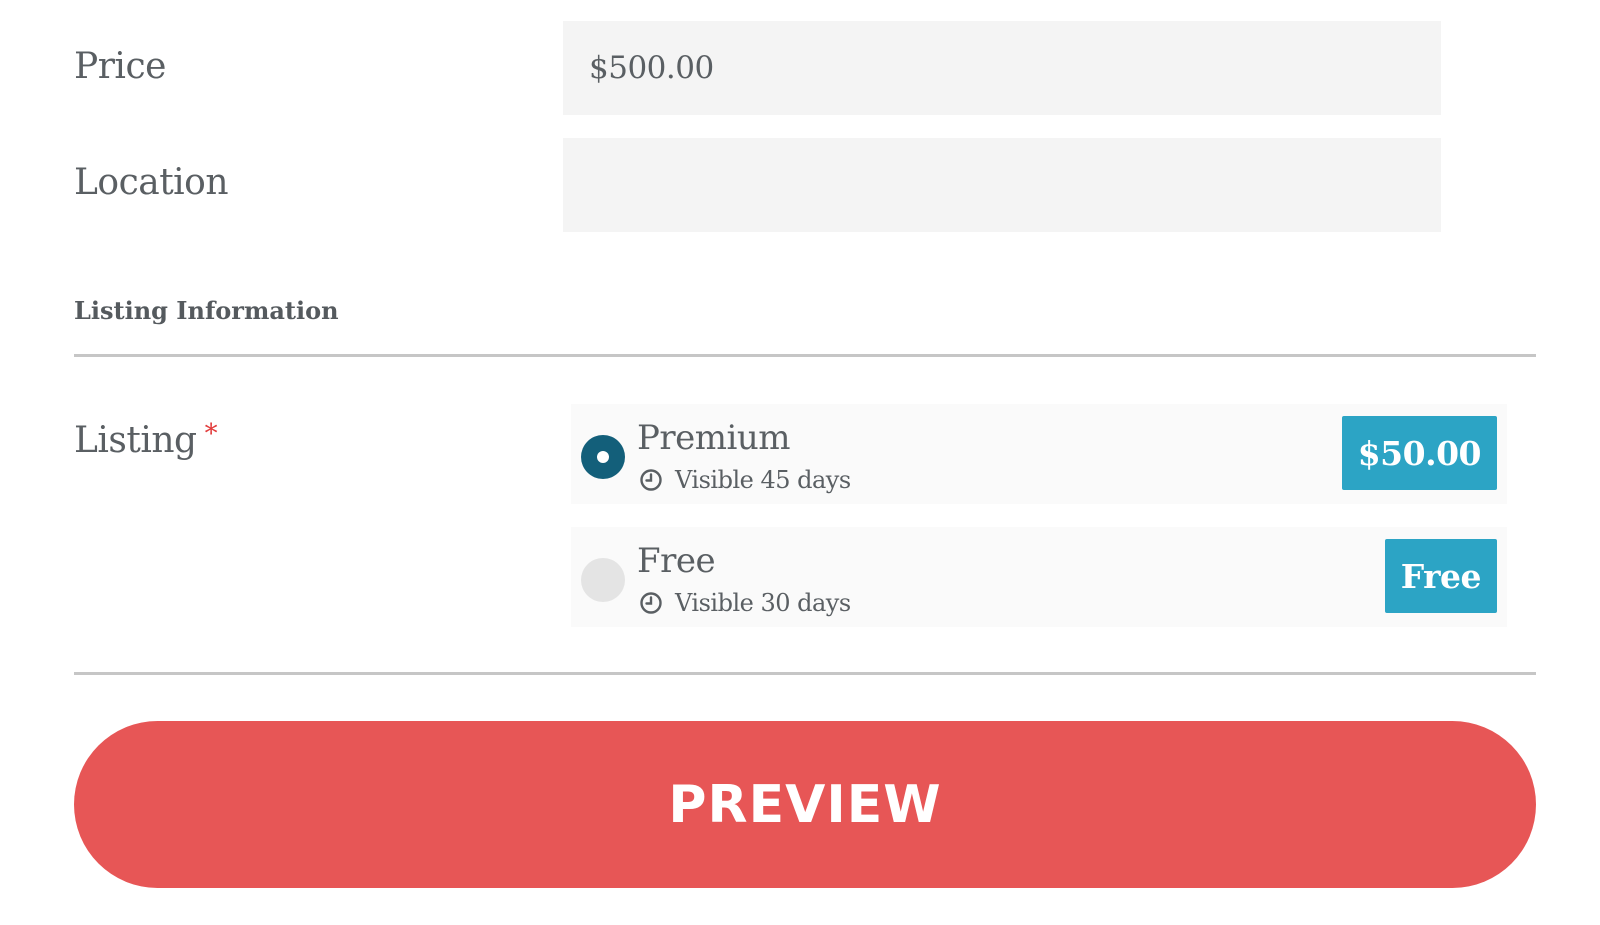  What do you see at coordinates (1419, 453) in the screenshot?
I see `premium-price-badge: $50.00` at bounding box center [1419, 453].